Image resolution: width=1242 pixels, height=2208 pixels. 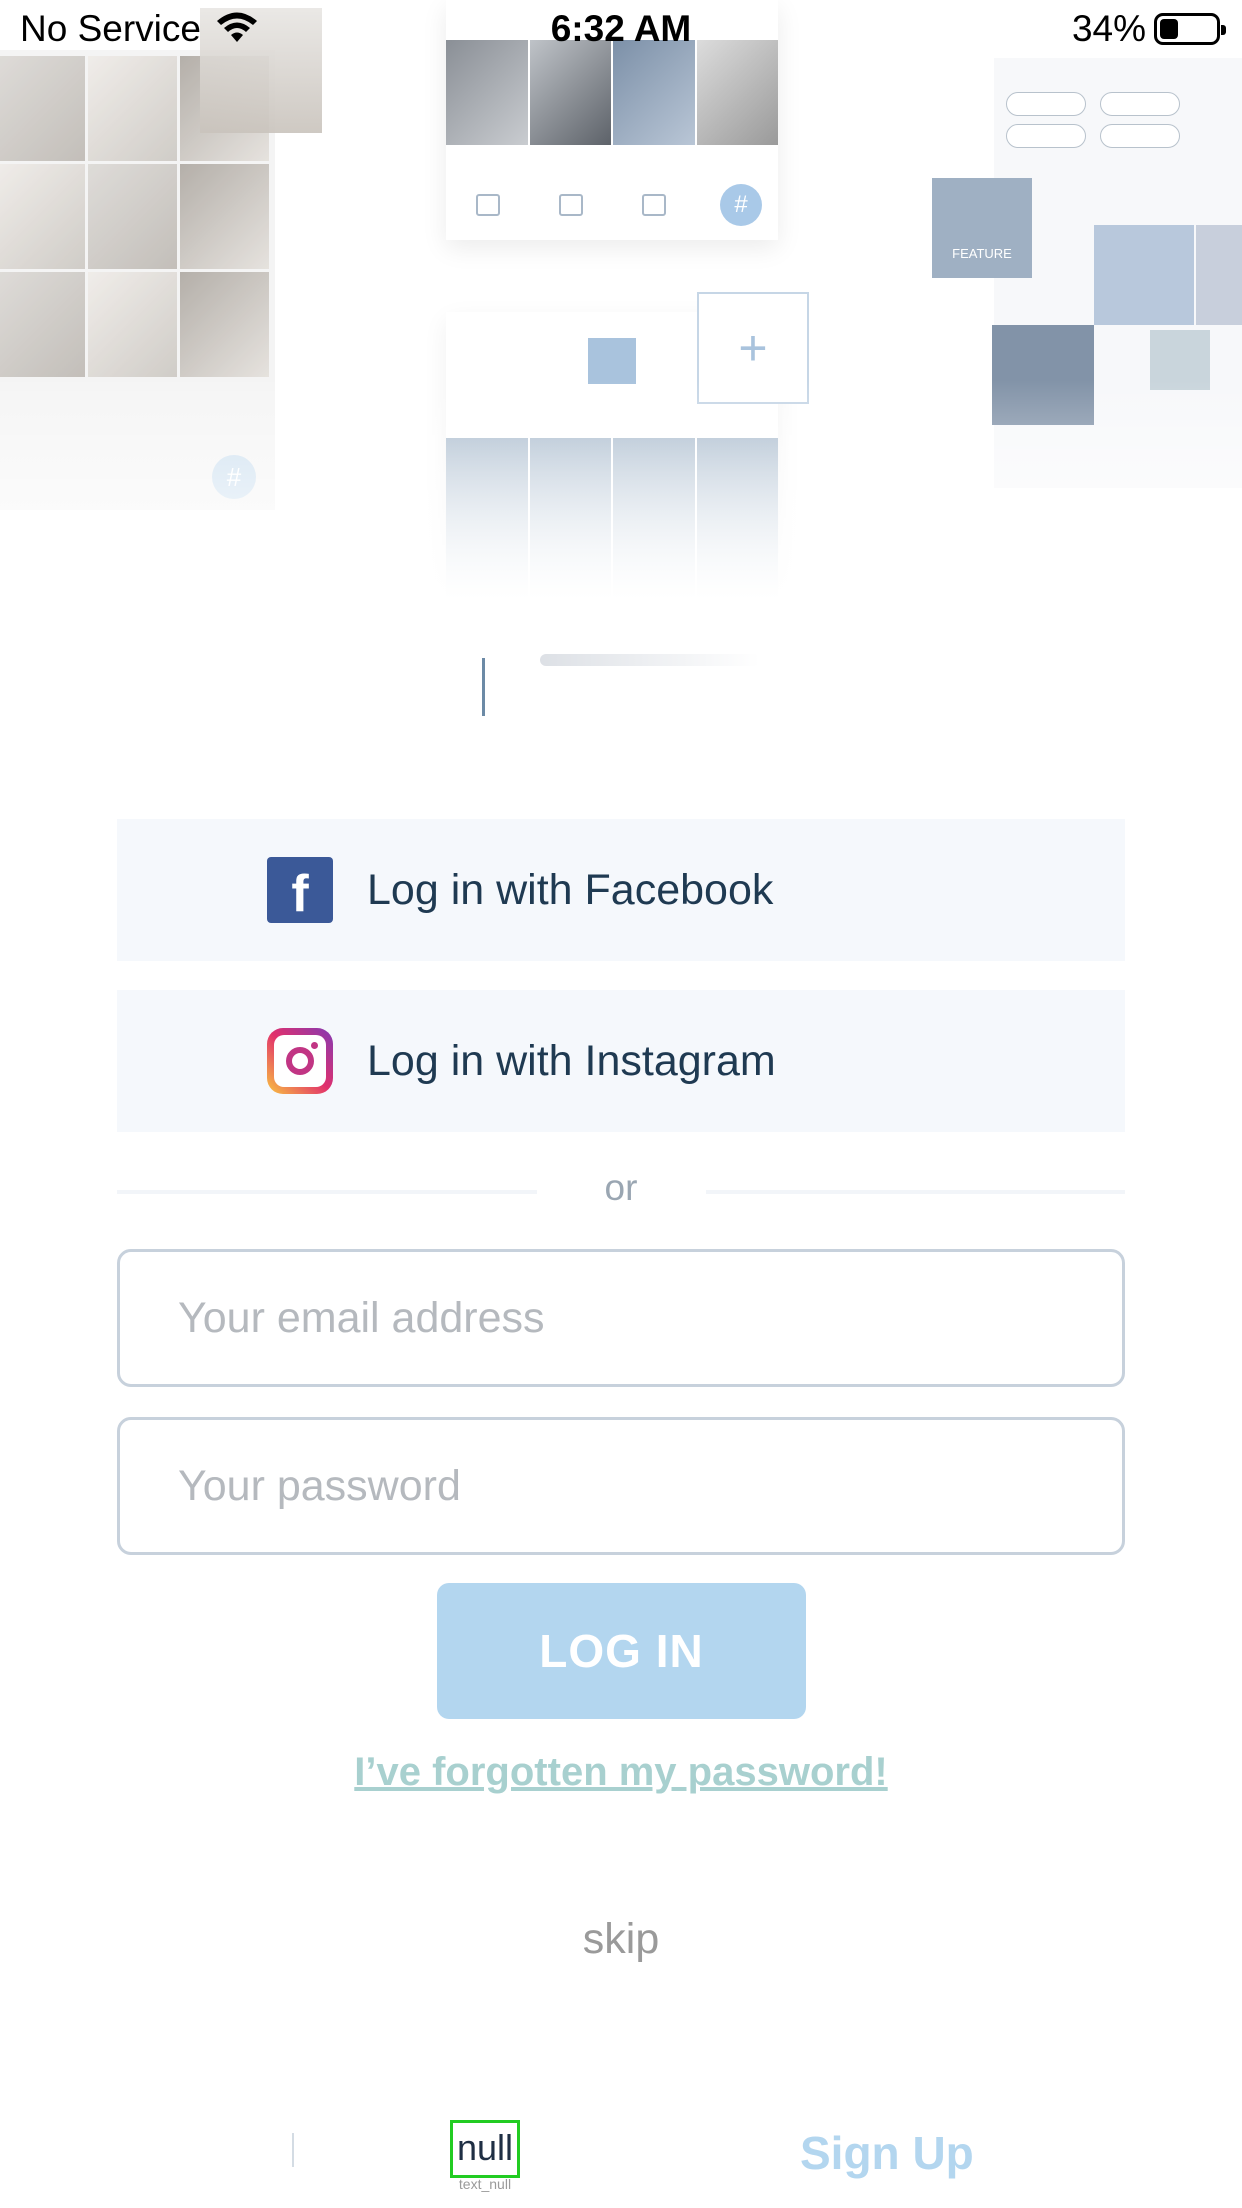 I want to click on clock: 6:32 AM, so click(x=621, y=28).